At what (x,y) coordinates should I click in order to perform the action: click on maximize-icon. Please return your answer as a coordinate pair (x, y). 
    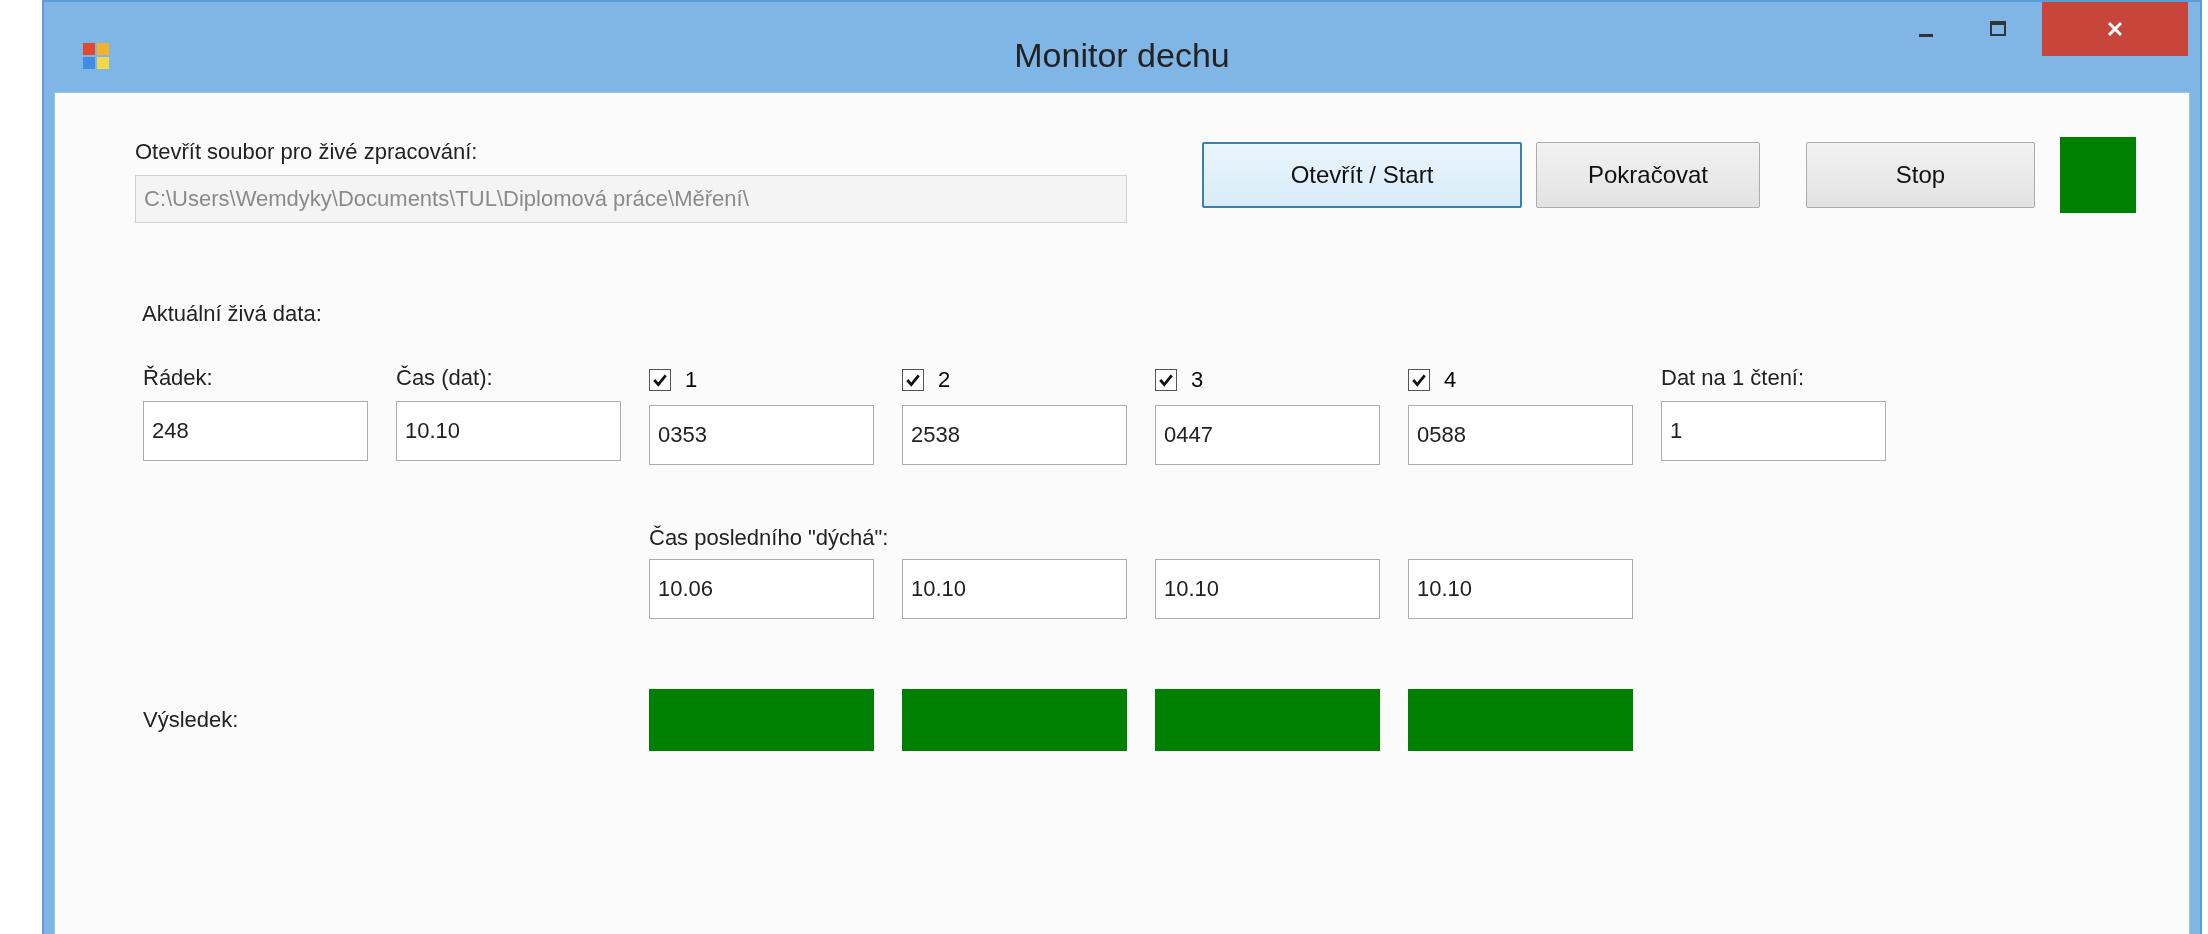
    Looking at the image, I should click on (1998, 29).